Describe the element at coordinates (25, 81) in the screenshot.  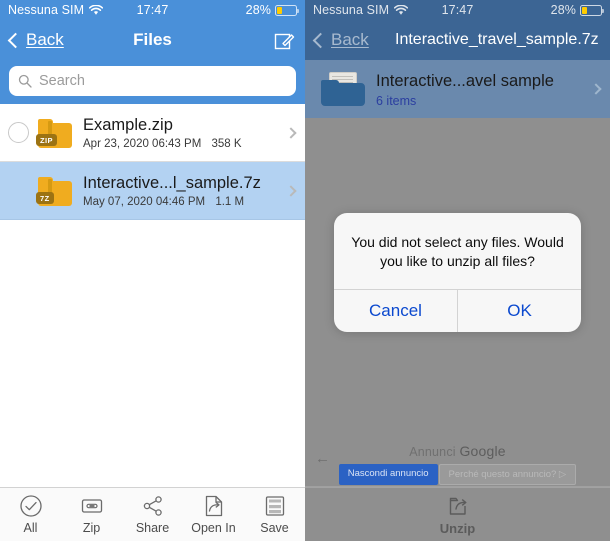
I see `search-icon` at that location.